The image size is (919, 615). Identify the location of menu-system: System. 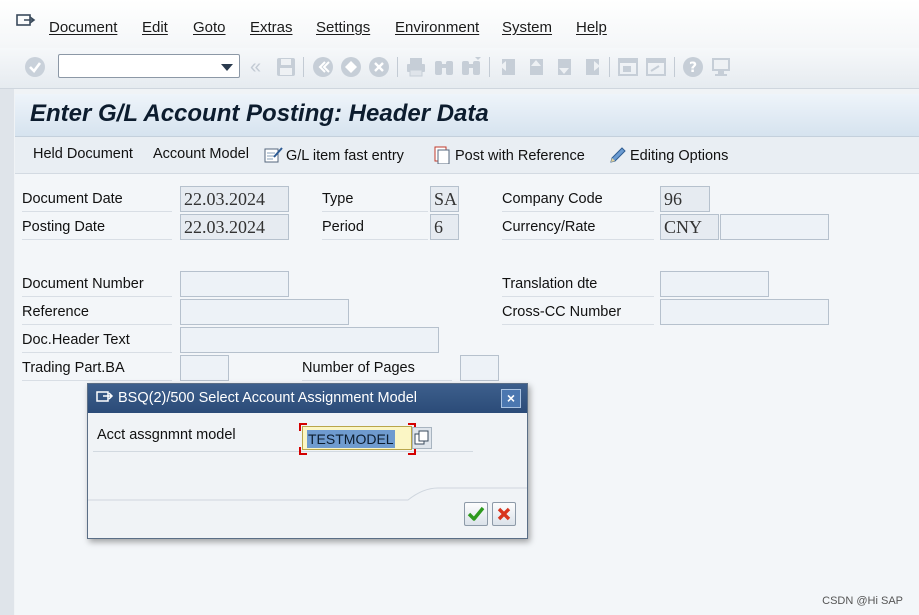
(527, 27).